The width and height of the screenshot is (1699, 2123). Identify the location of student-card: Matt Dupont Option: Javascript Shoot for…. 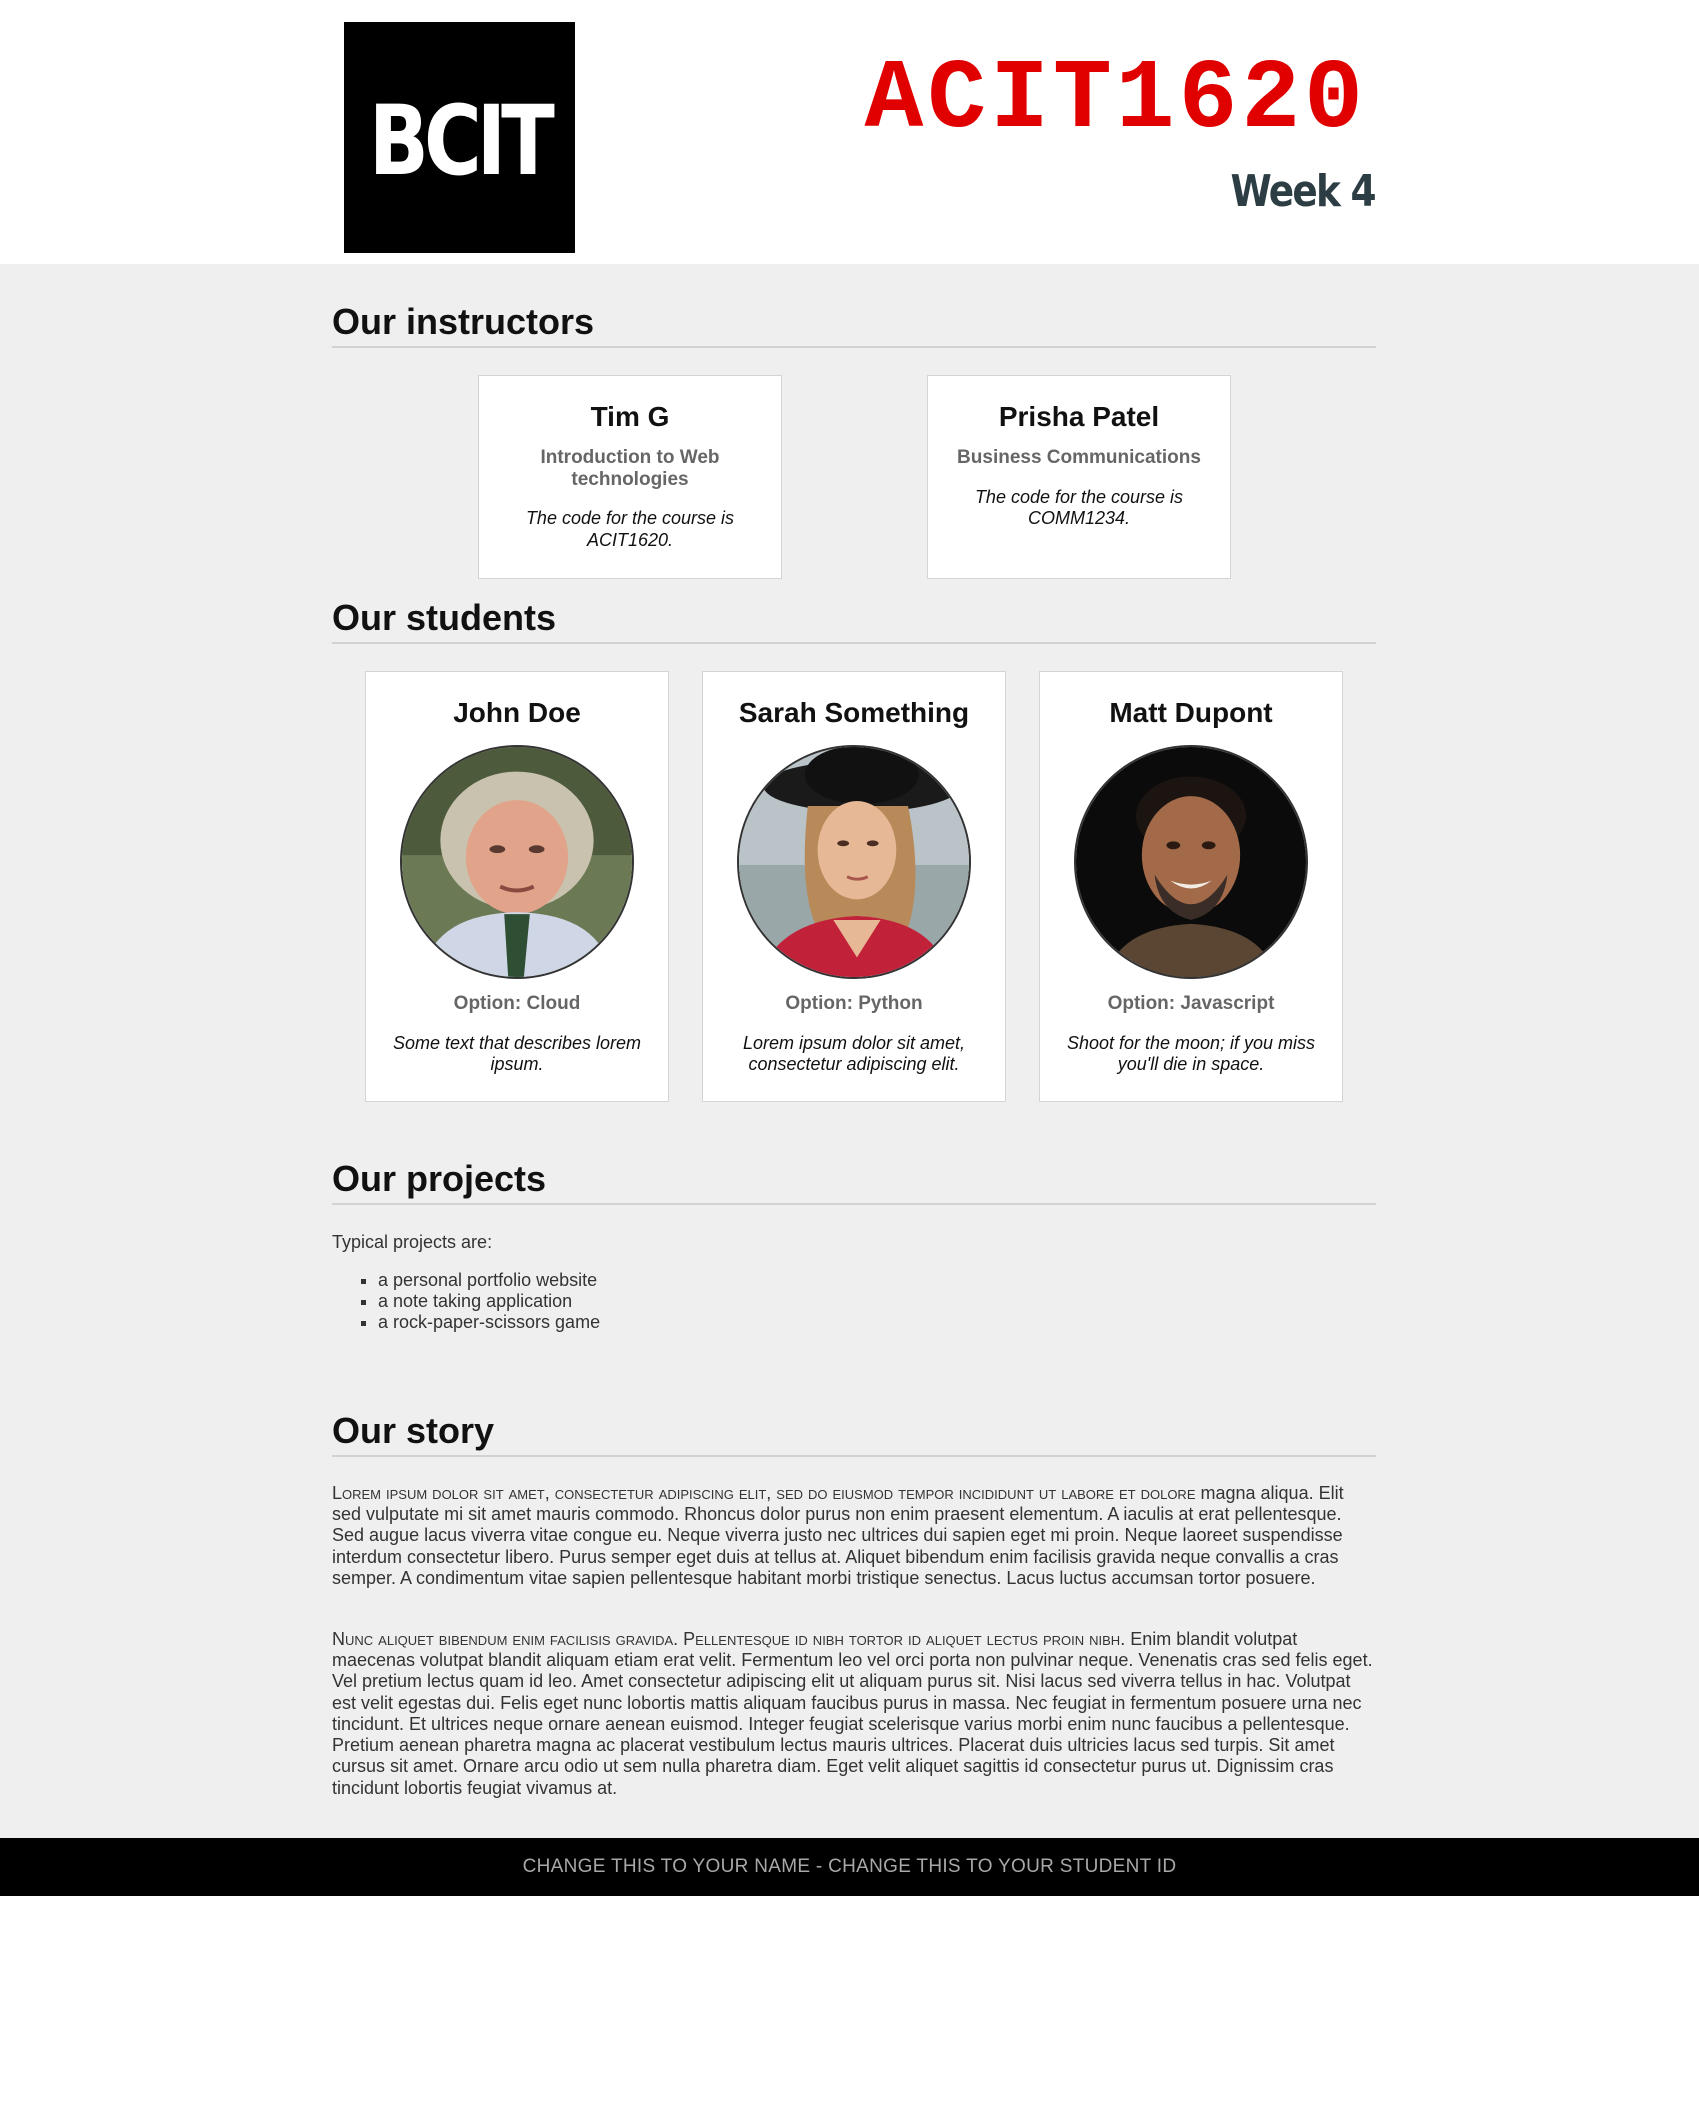
(1191, 886).